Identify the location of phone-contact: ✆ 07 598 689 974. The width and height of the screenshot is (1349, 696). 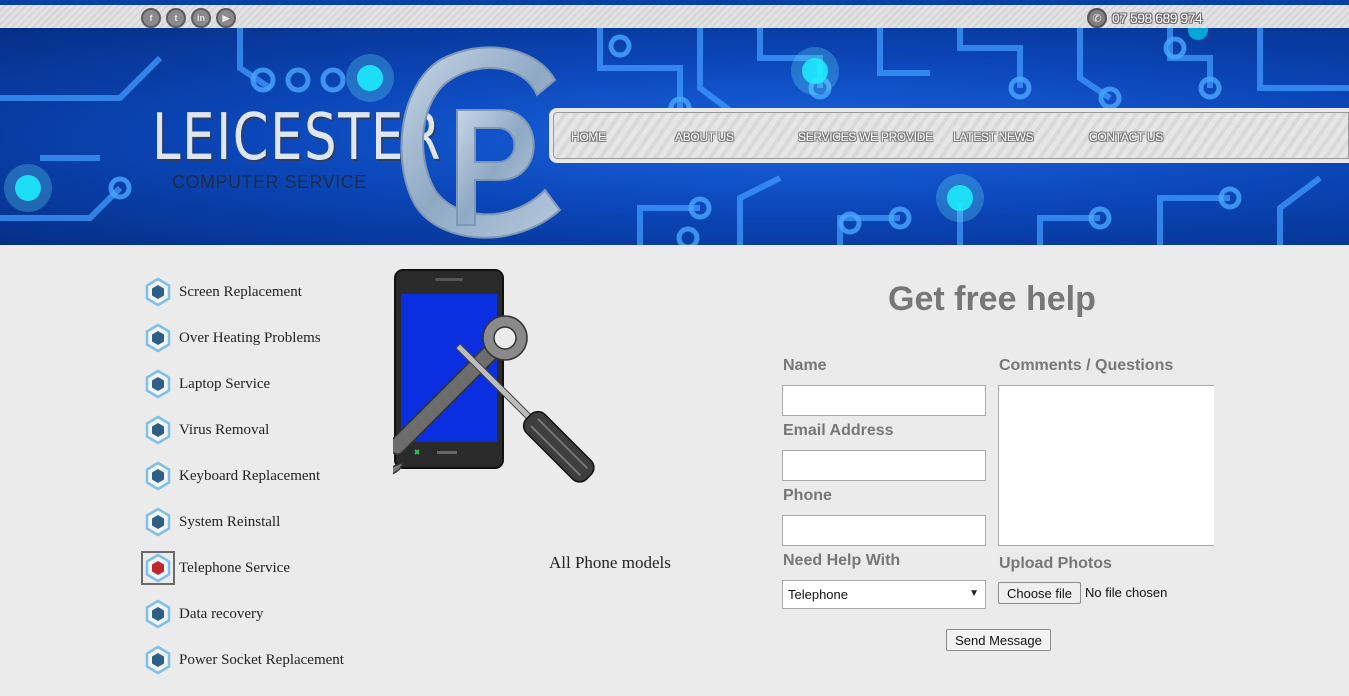
(1145, 18).